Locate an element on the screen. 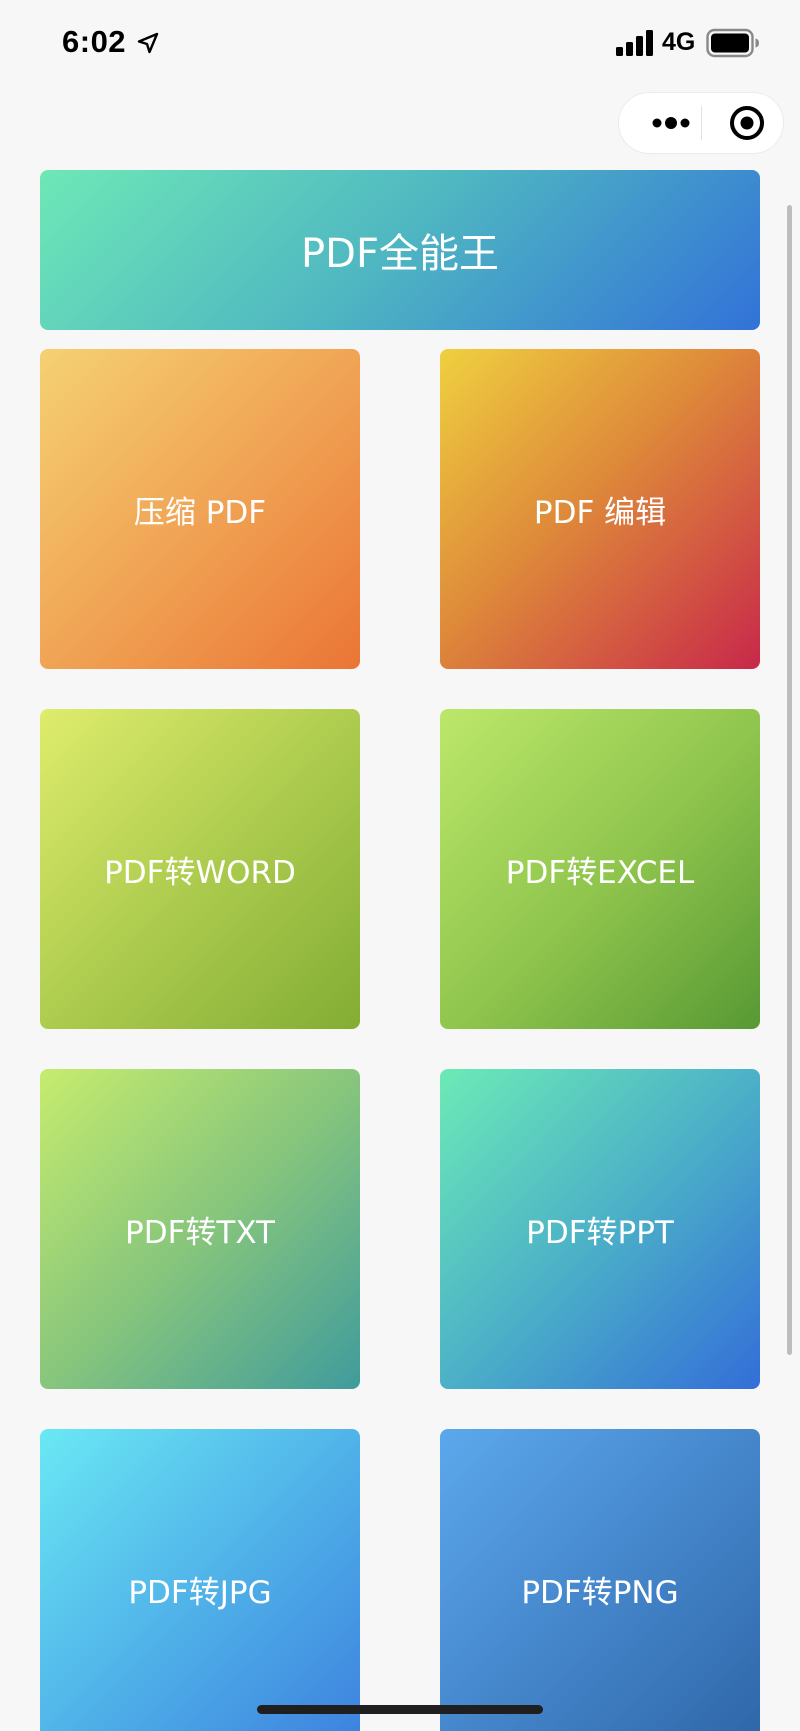 This screenshot has width=800, height=1731. tile-pdf-to-txt: PDF转TXT is located at coordinates (200, 1229).